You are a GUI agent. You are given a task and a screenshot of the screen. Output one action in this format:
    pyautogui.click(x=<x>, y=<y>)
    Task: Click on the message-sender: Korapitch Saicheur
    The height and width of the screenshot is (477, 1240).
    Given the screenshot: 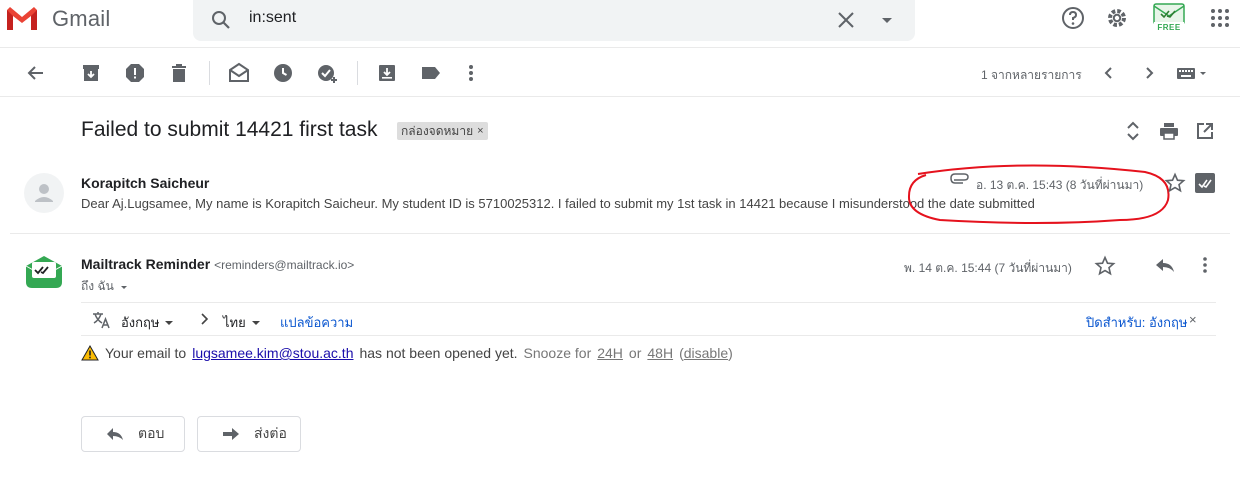 What is the action you would take?
    pyautogui.click(x=145, y=183)
    